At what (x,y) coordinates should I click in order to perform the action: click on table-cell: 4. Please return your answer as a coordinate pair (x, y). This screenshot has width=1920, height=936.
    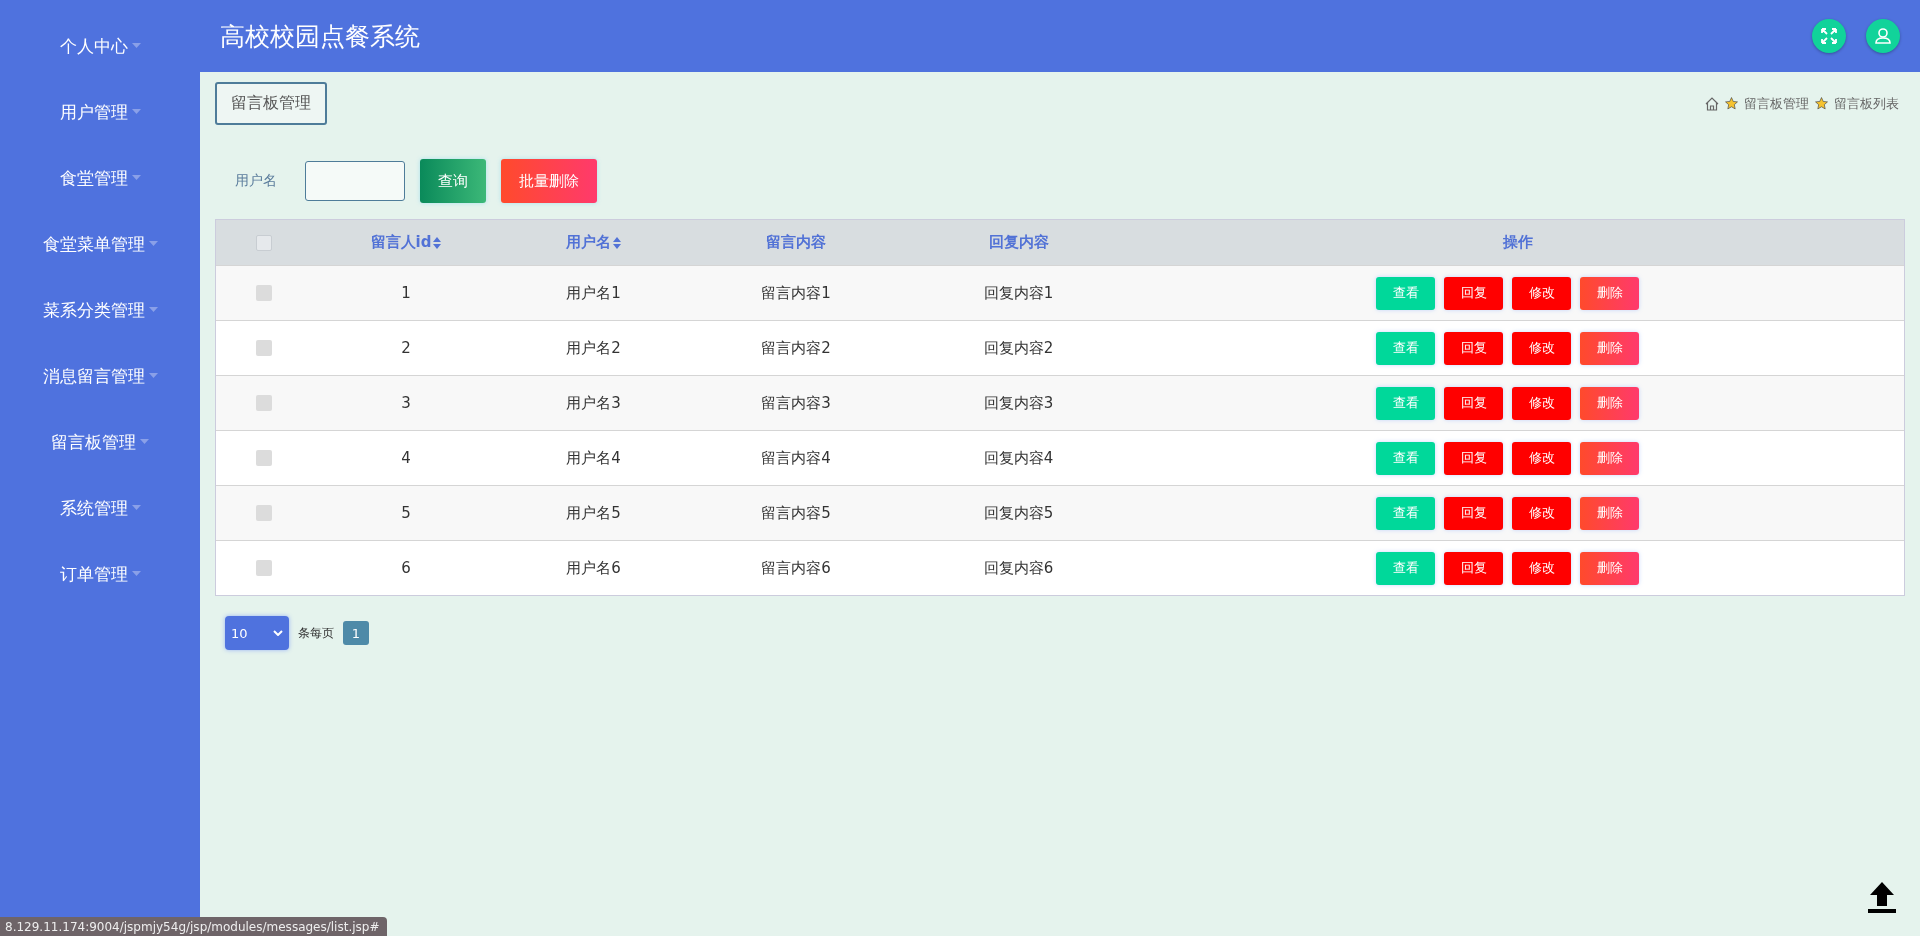
    Looking at the image, I should click on (406, 458).